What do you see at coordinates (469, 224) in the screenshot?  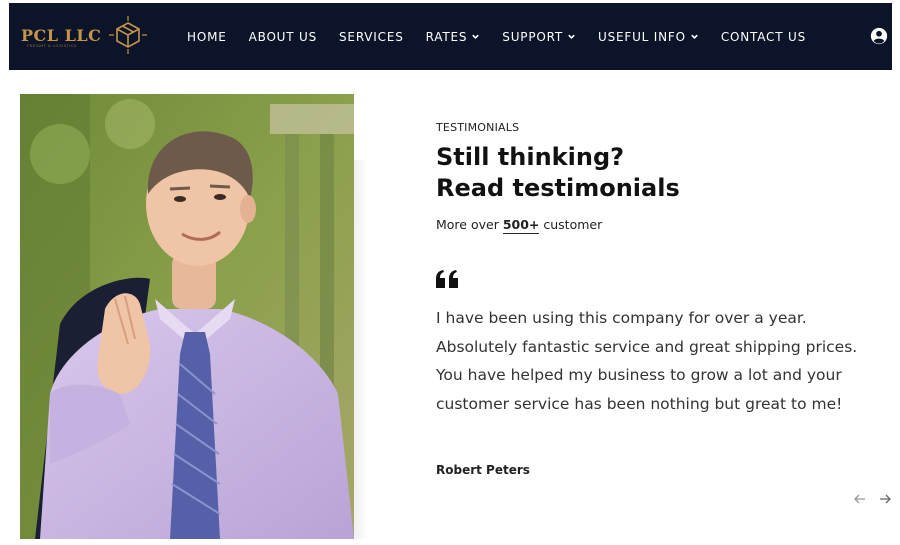 I see `sub-prefix: More over` at bounding box center [469, 224].